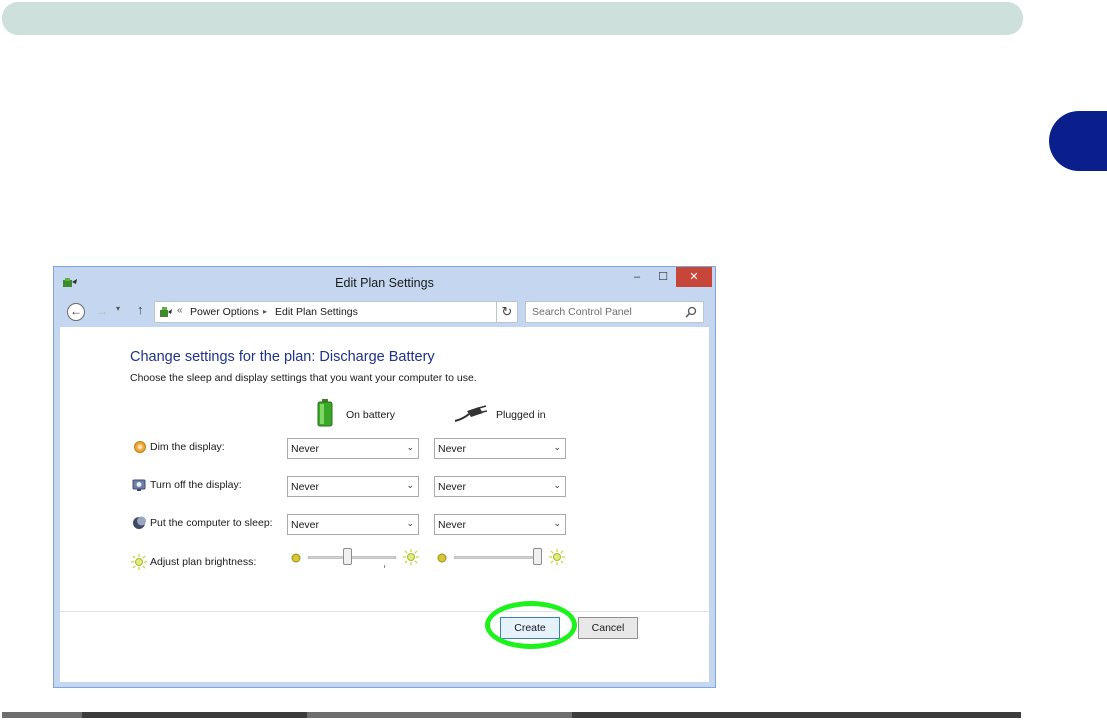 This screenshot has height=721, width=1107. What do you see at coordinates (604, 312) in the screenshot?
I see `search-input` at bounding box center [604, 312].